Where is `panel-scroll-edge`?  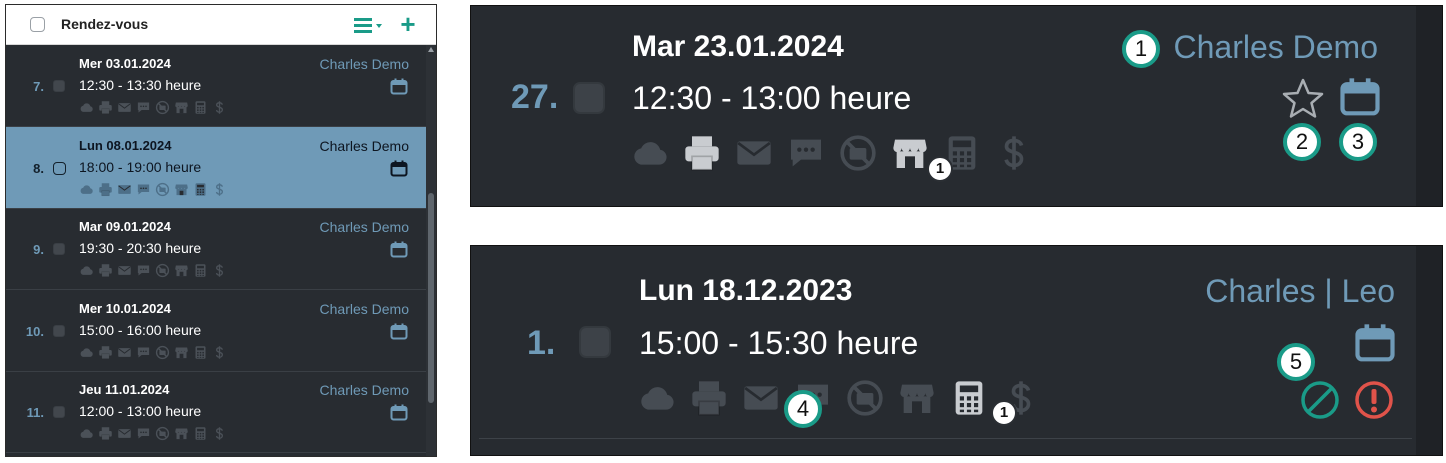
panel-scroll-edge is located at coordinates (1429, 350).